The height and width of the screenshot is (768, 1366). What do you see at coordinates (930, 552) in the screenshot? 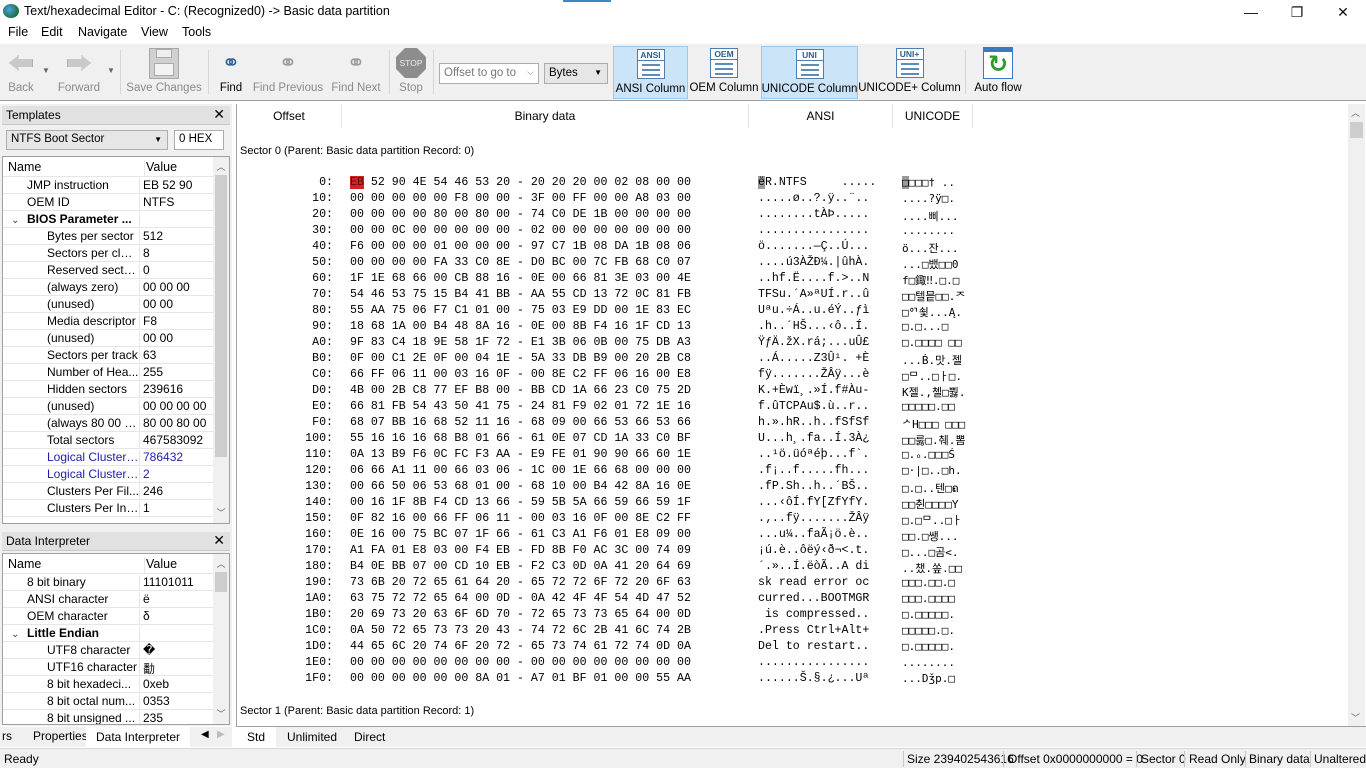
I see `row-unicode: □...□곰<.` at bounding box center [930, 552].